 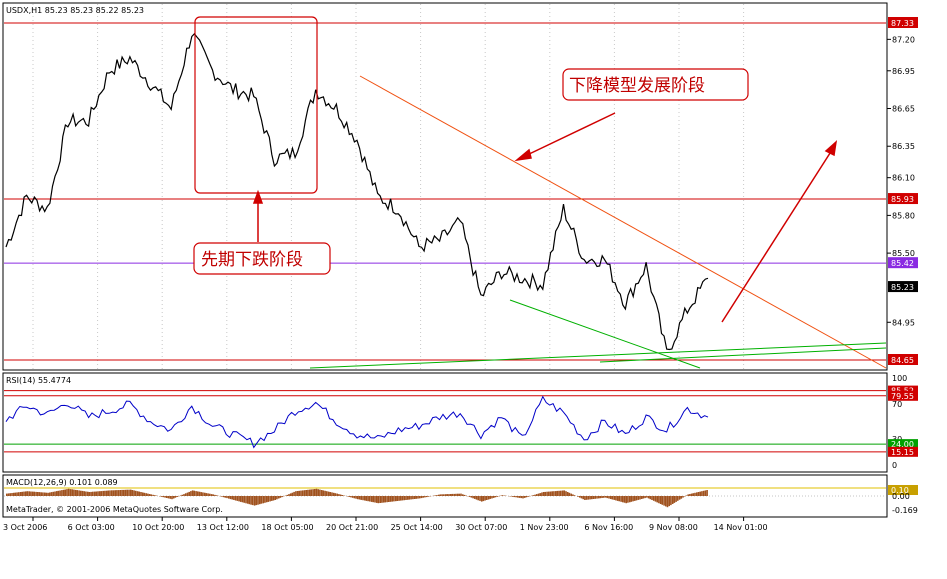 I want to click on macd-tick-label: -0.169, so click(x=905, y=510).